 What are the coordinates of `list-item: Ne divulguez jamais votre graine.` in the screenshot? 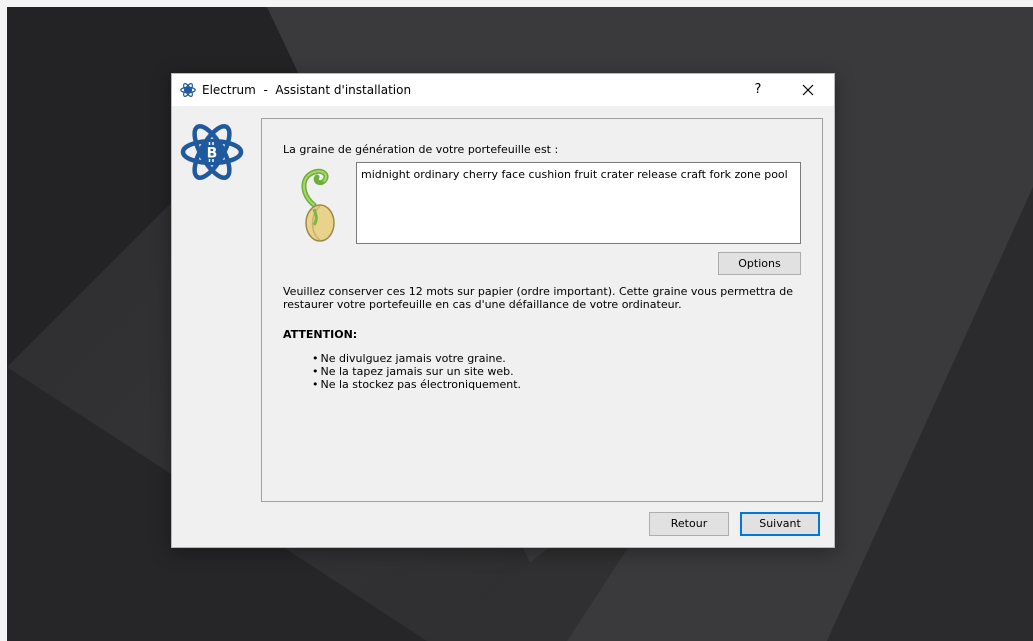 It's located at (416, 358).